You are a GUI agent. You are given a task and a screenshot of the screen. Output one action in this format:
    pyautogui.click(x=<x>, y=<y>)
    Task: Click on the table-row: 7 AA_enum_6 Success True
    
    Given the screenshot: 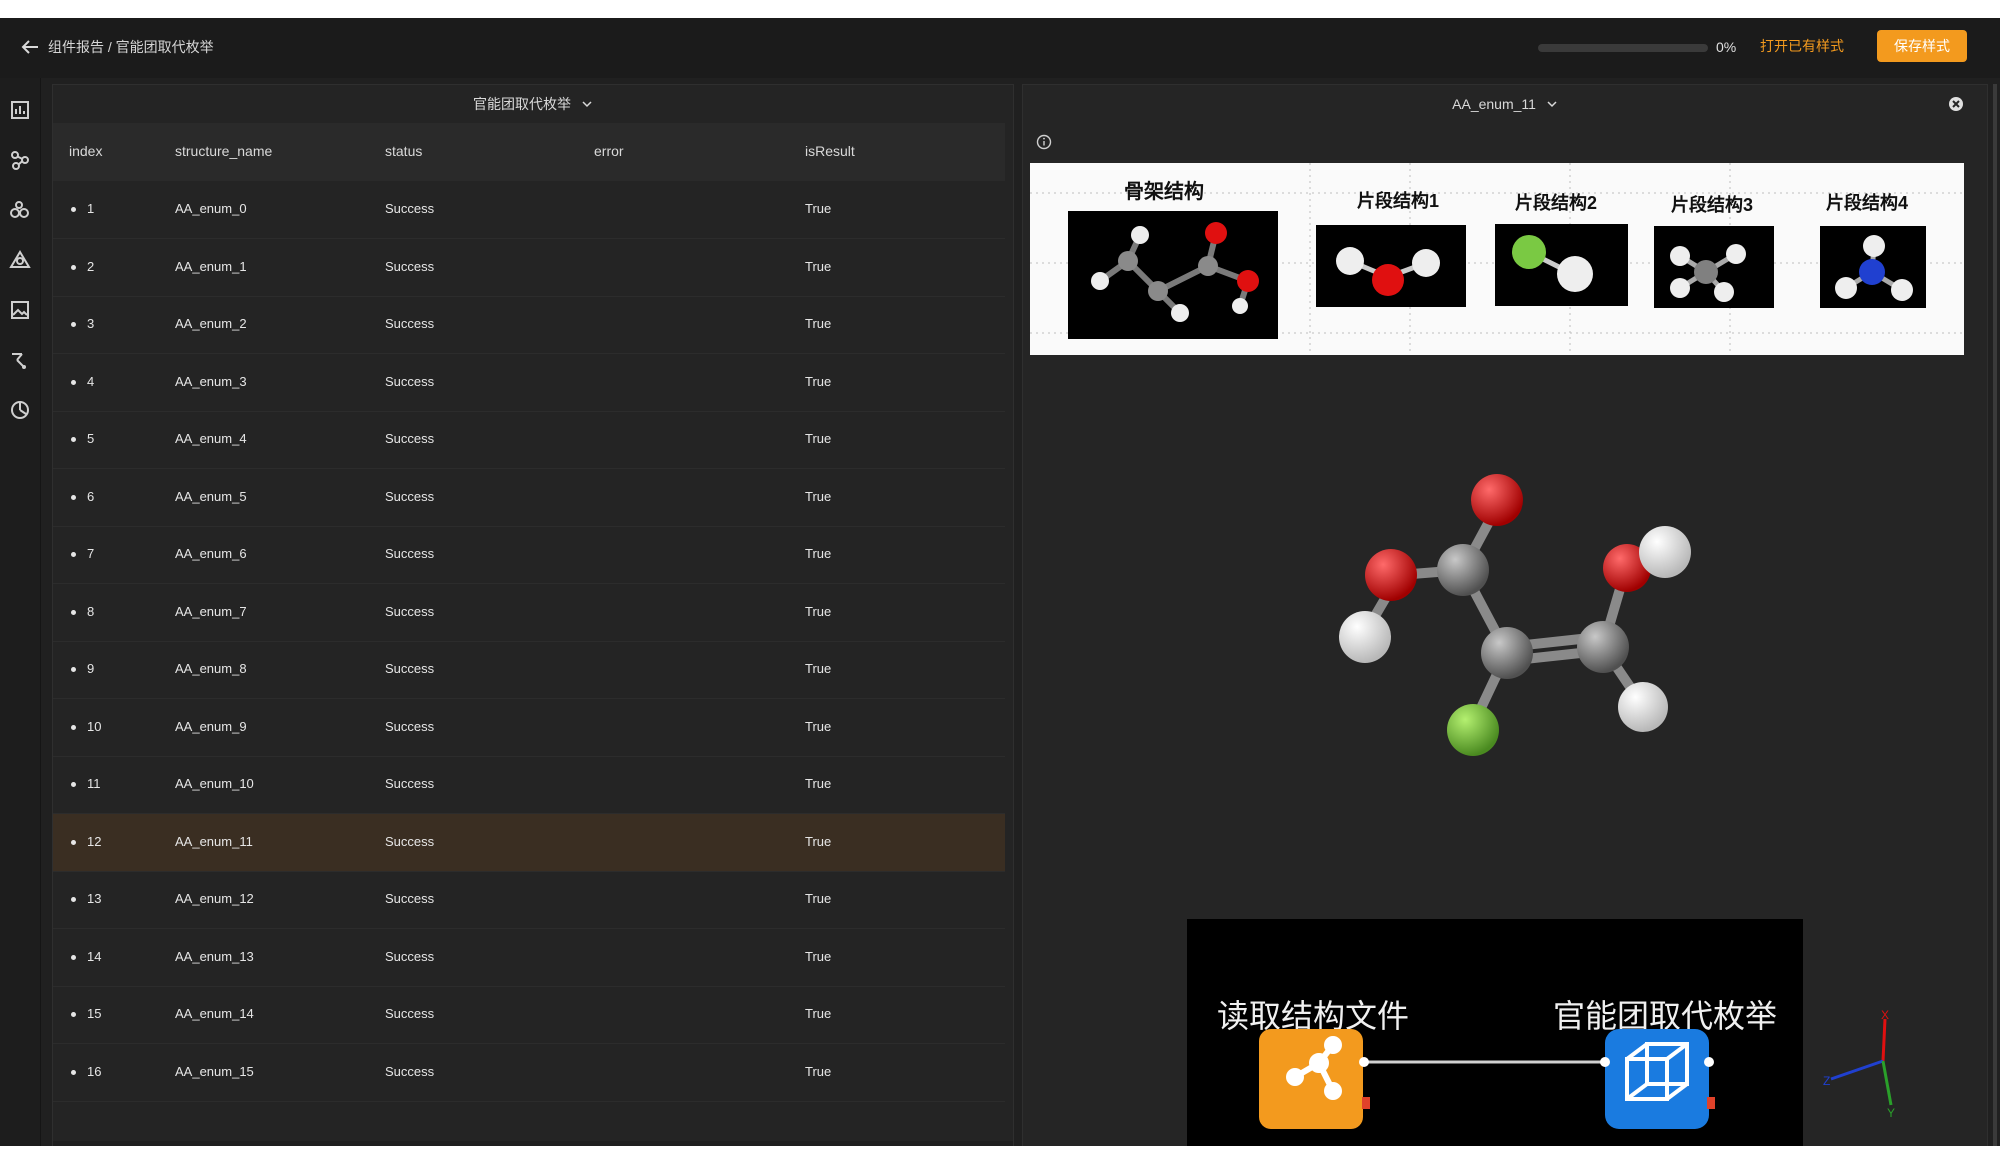 What is the action you would take?
    pyautogui.click(x=529, y=555)
    